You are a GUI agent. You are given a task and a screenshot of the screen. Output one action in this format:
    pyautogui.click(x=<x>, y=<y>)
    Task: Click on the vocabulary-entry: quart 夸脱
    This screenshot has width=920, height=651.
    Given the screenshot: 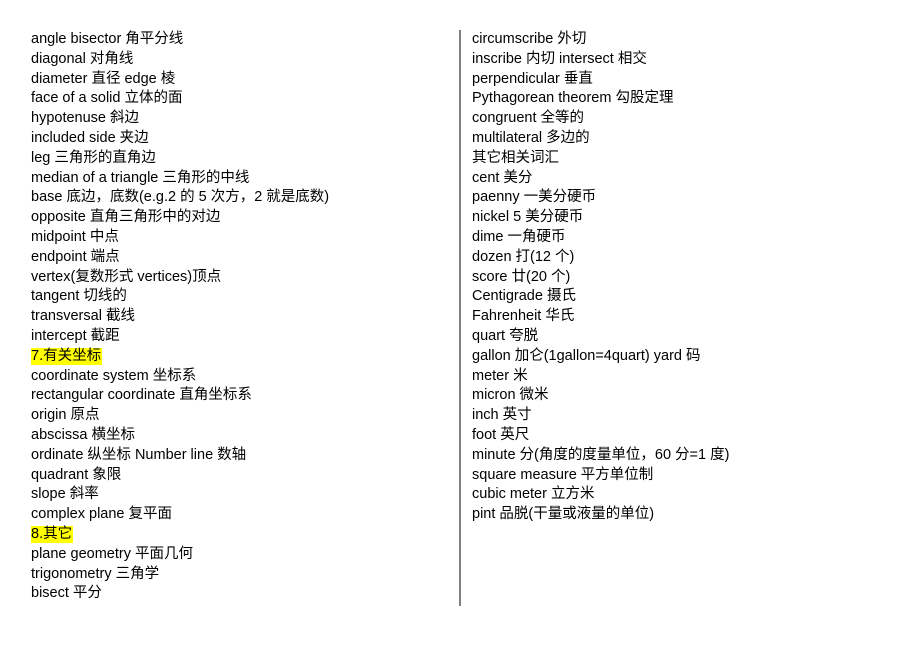 What is the action you would take?
    pyautogui.click(x=682, y=337)
    